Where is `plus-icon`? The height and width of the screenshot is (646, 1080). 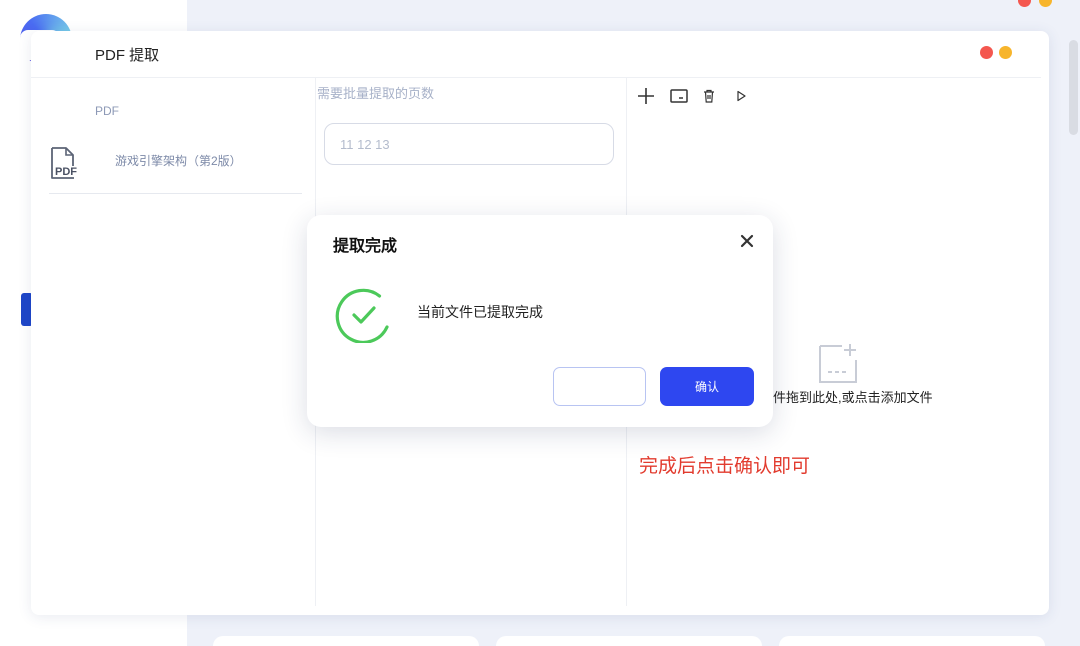
plus-icon is located at coordinates (646, 96).